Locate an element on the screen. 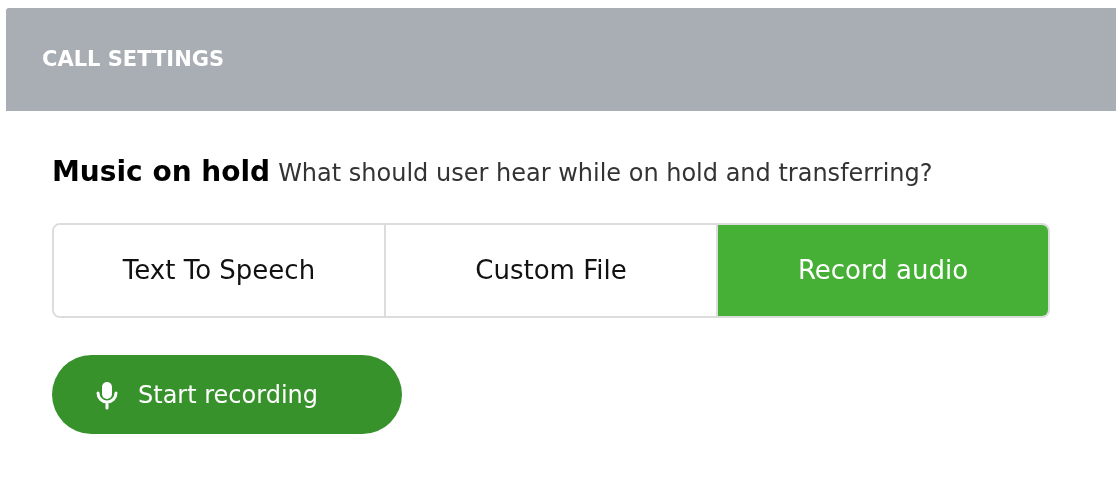 This screenshot has height=498, width=1116. start-recording-button: Start recording is located at coordinates (227, 394).